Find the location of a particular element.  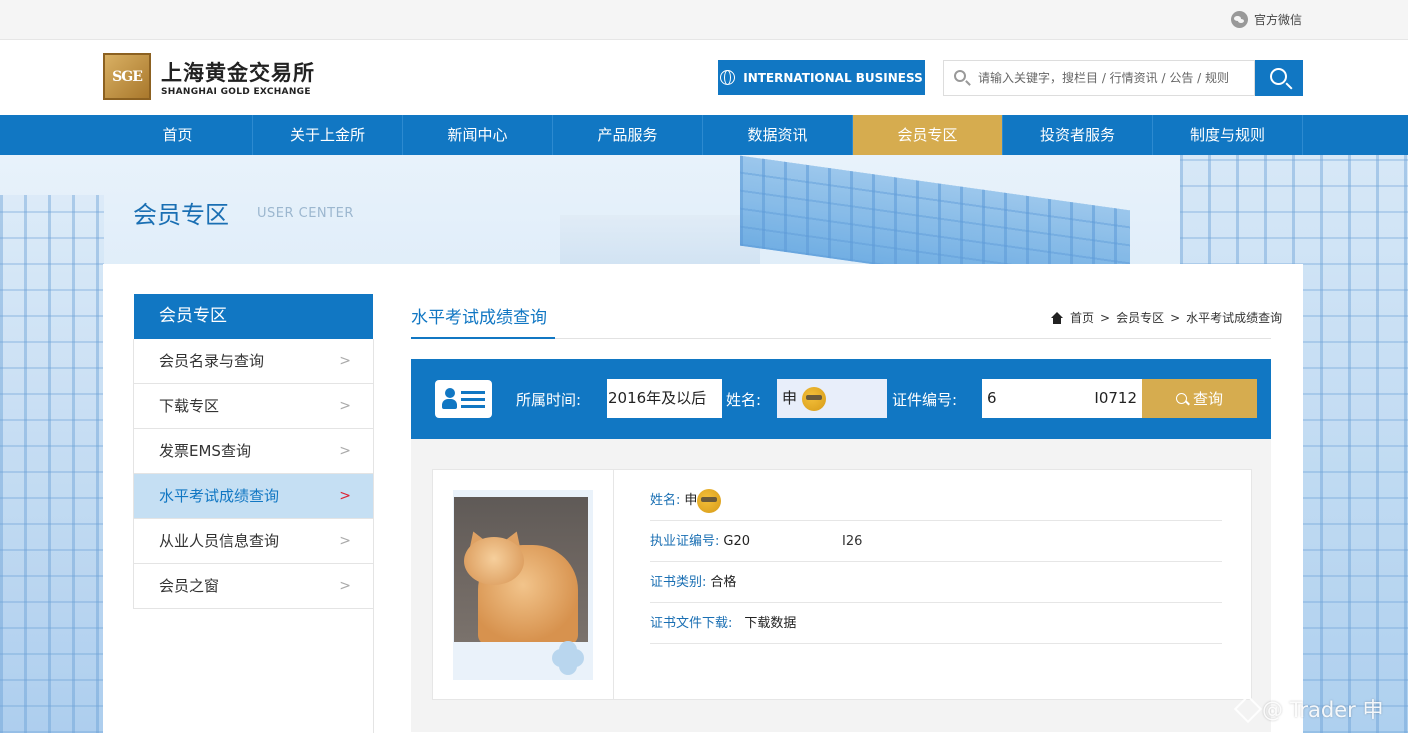

sidebar-item-label: 下载专区 is located at coordinates (189, 406).